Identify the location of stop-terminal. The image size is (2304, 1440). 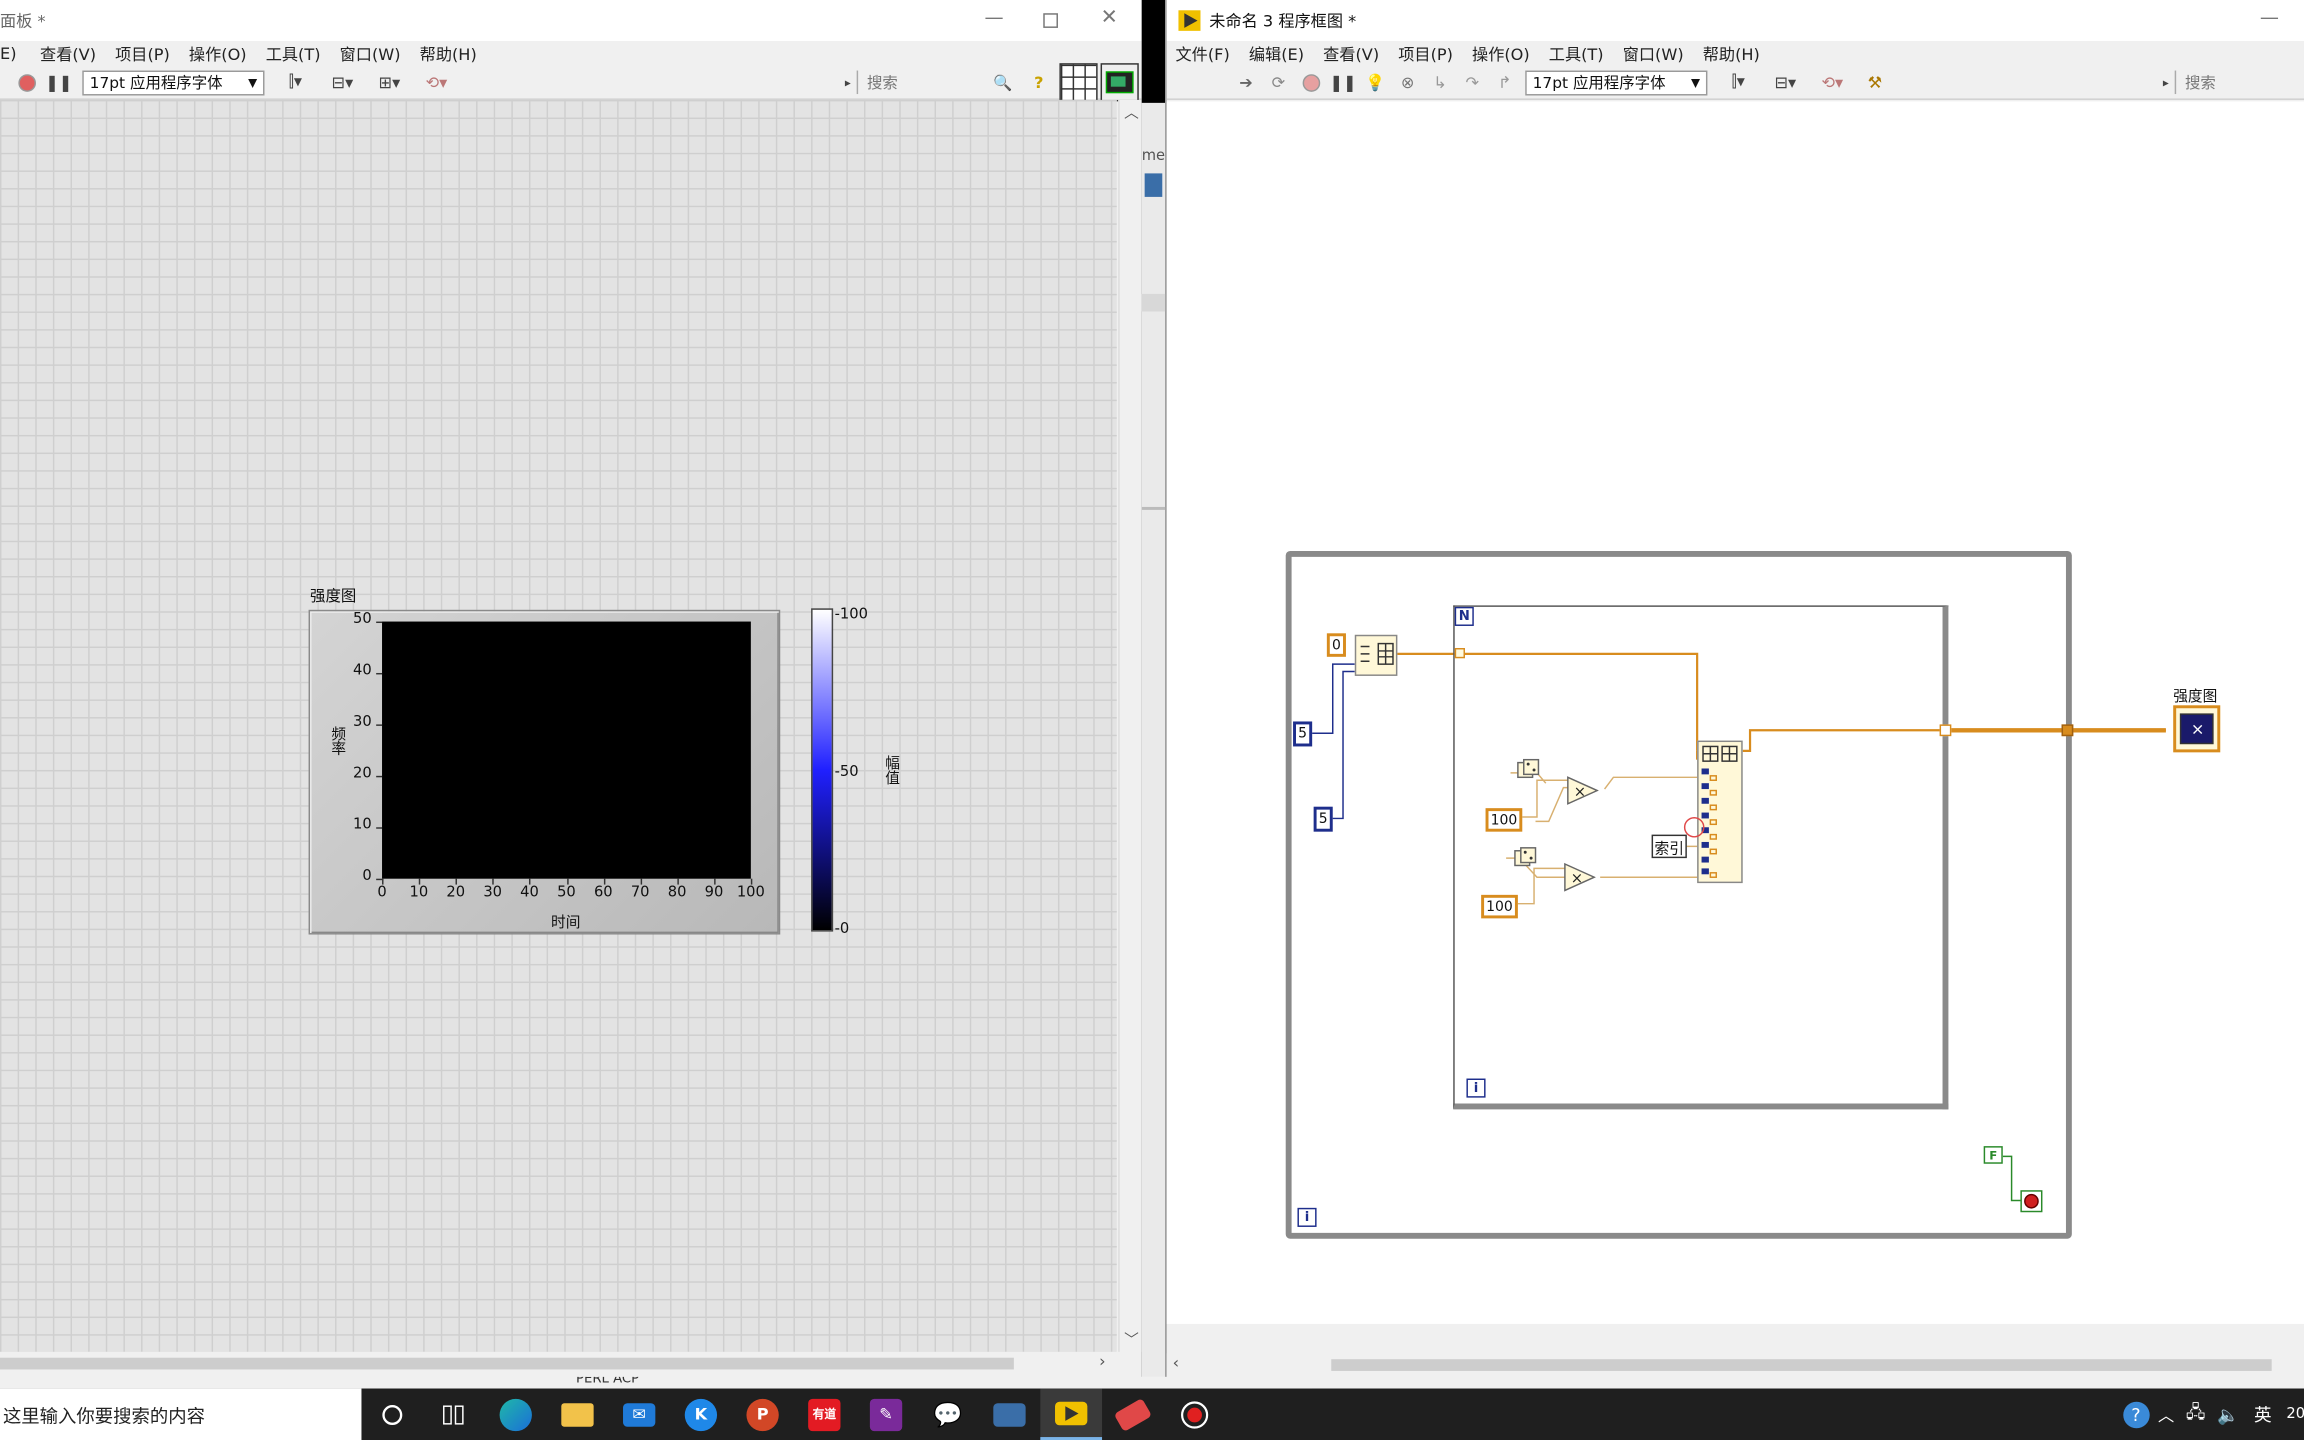
(2031, 1201).